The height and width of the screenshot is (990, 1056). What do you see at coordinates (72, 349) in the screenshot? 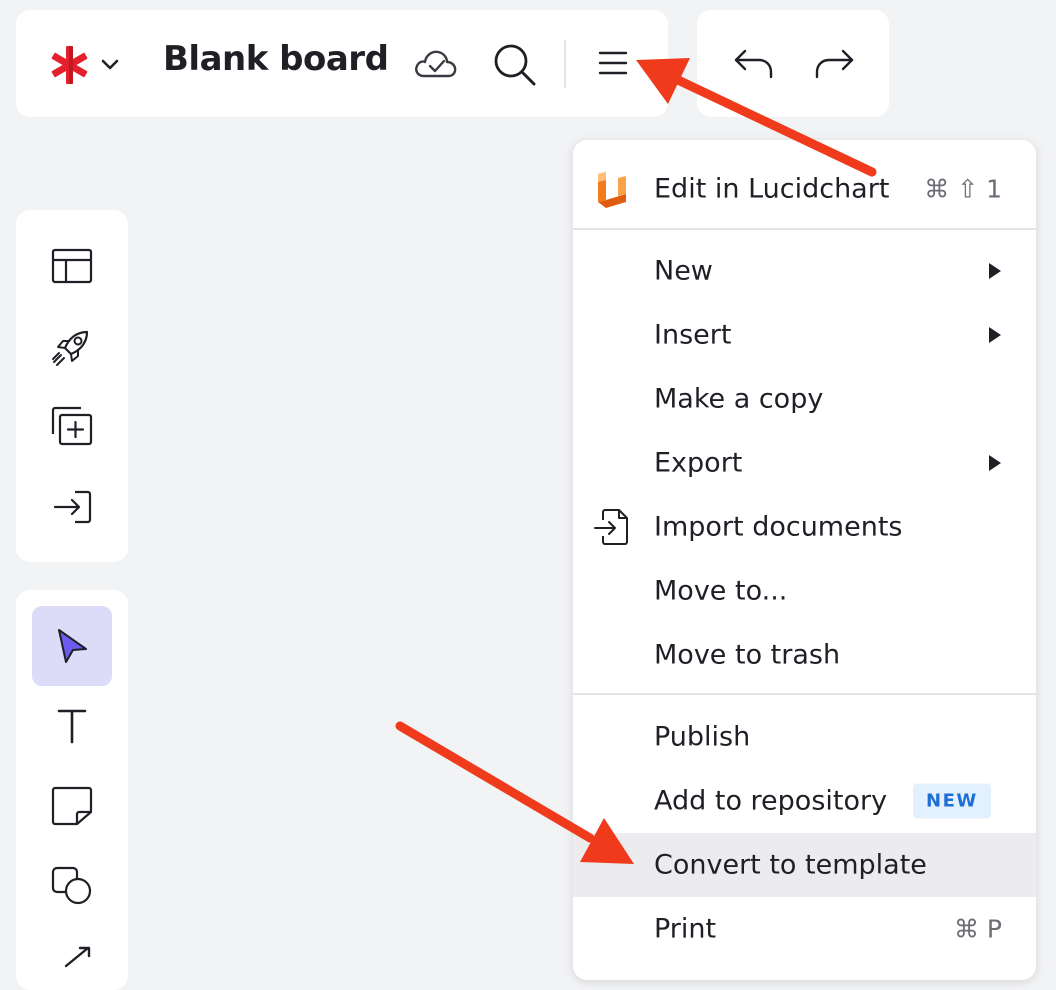
I see `rocket-icon` at bounding box center [72, 349].